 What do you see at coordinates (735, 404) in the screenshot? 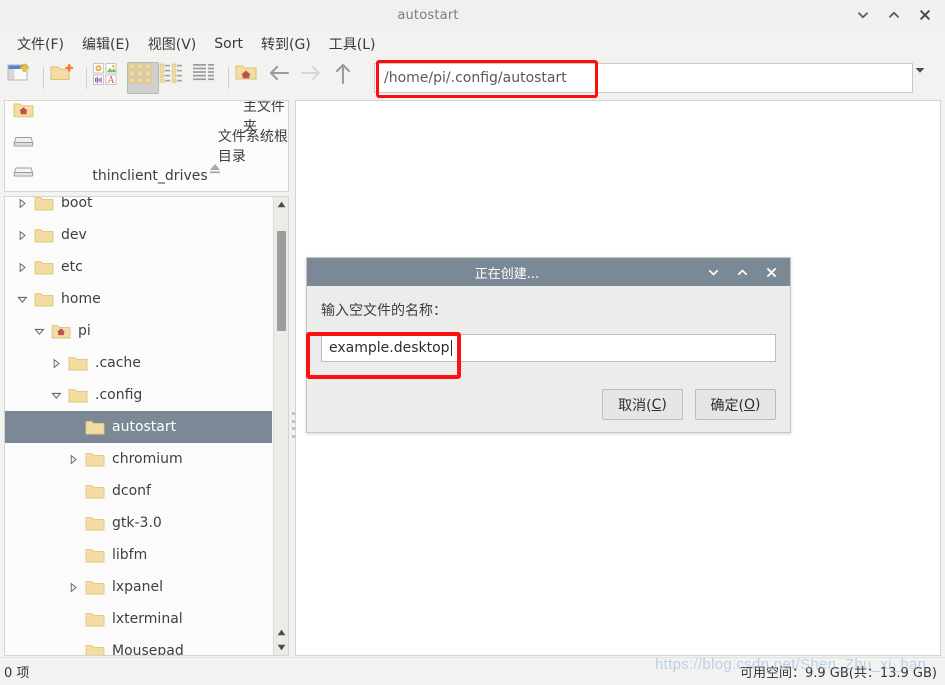
I see `ok-button: 确定(O)` at bounding box center [735, 404].